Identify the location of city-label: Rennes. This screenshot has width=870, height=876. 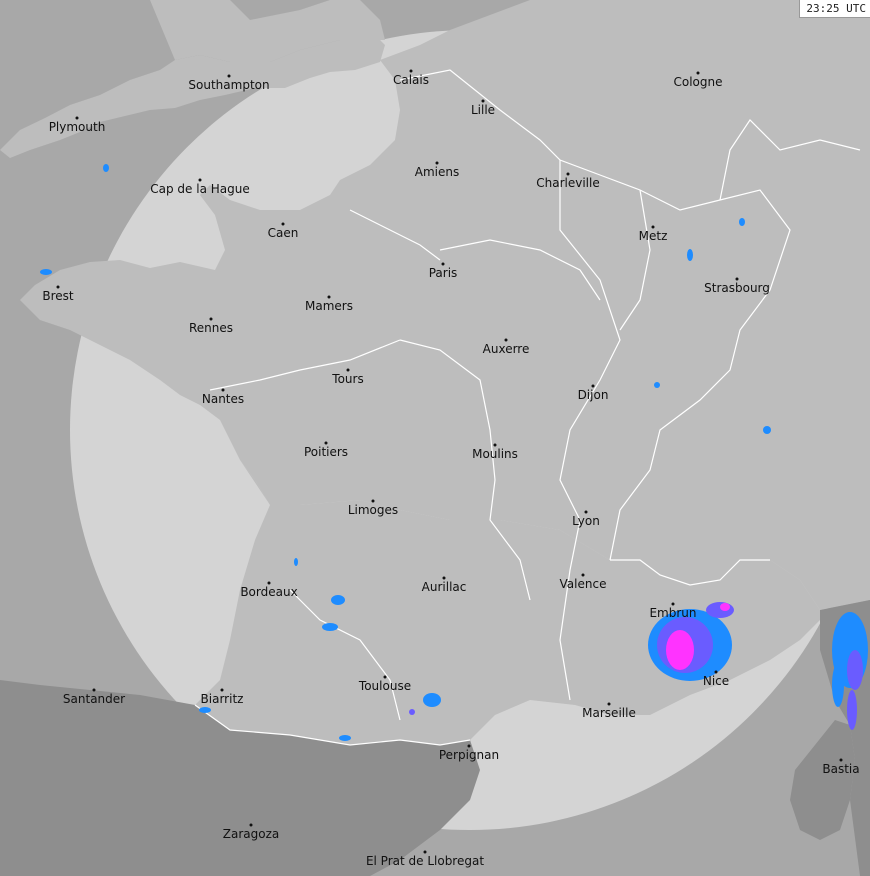
(211, 328).